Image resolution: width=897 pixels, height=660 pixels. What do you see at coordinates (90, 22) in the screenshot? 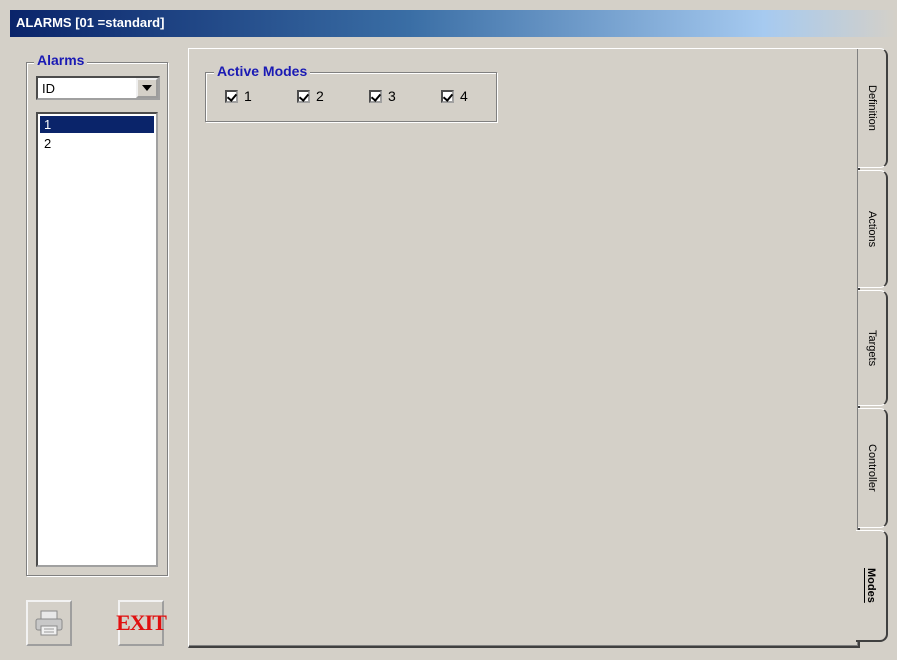
I see `window-title: ALARMS [01 =standard]` at bounding box center [90, 22].